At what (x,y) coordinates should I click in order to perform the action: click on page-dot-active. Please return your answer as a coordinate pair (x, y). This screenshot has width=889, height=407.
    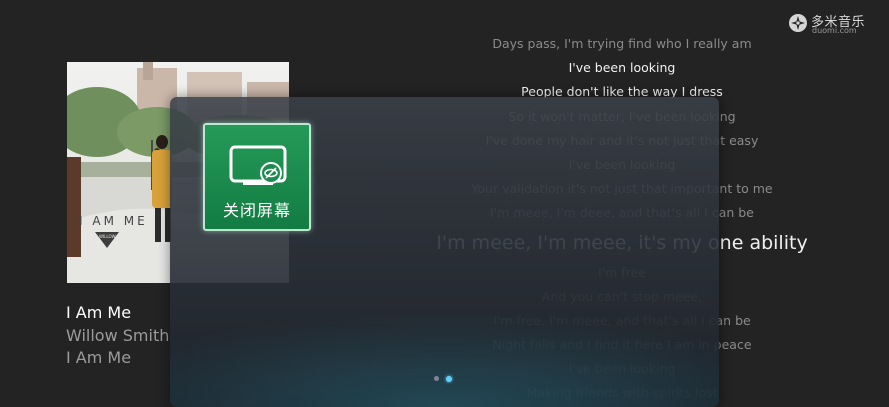
    Looking at the image, I should click on (449, 378).